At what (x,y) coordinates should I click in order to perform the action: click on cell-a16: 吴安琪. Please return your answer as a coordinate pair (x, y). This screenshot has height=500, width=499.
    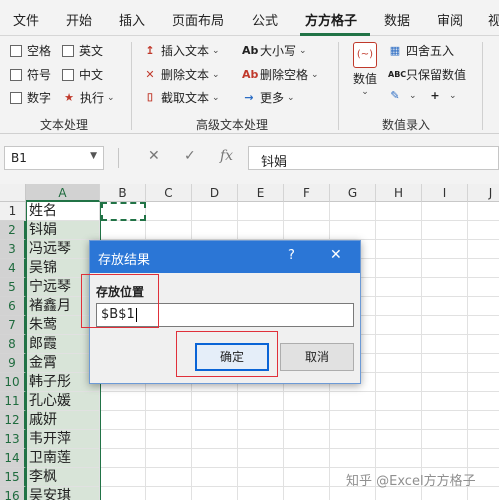
    Looking at the image, I should click on (63, 493).